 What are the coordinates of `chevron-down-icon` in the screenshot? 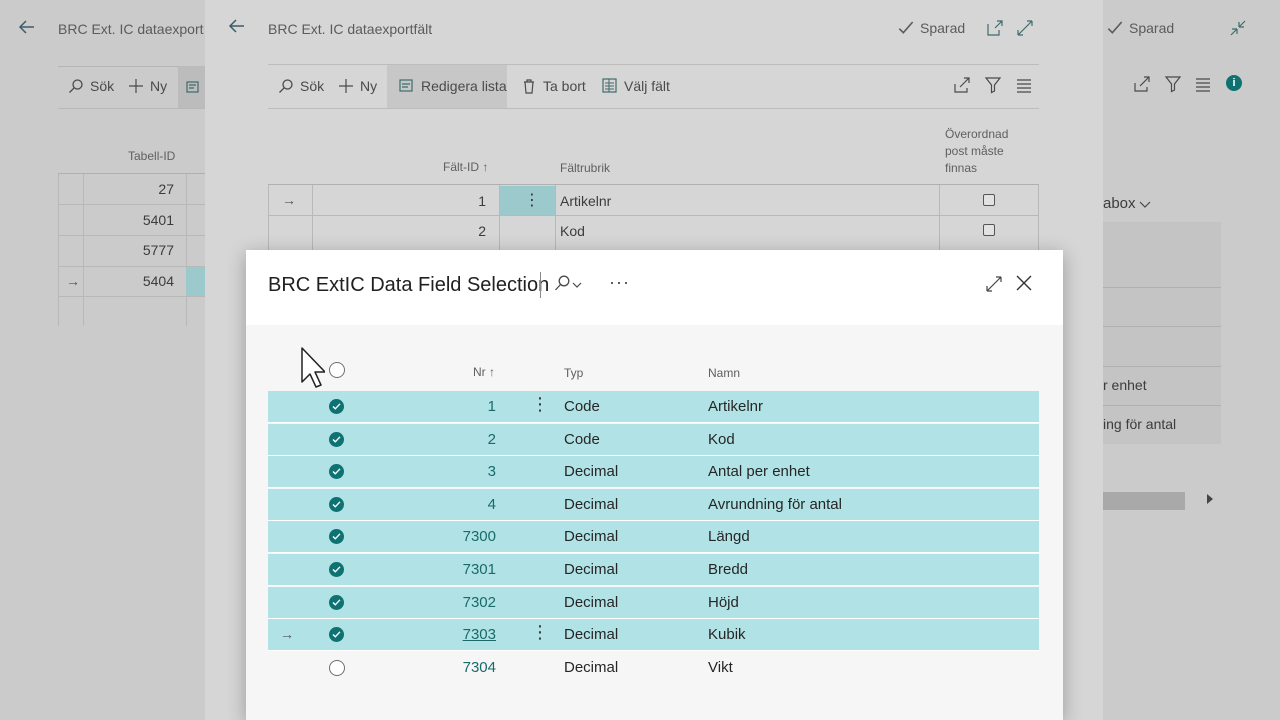 It's located at (1145, 205).